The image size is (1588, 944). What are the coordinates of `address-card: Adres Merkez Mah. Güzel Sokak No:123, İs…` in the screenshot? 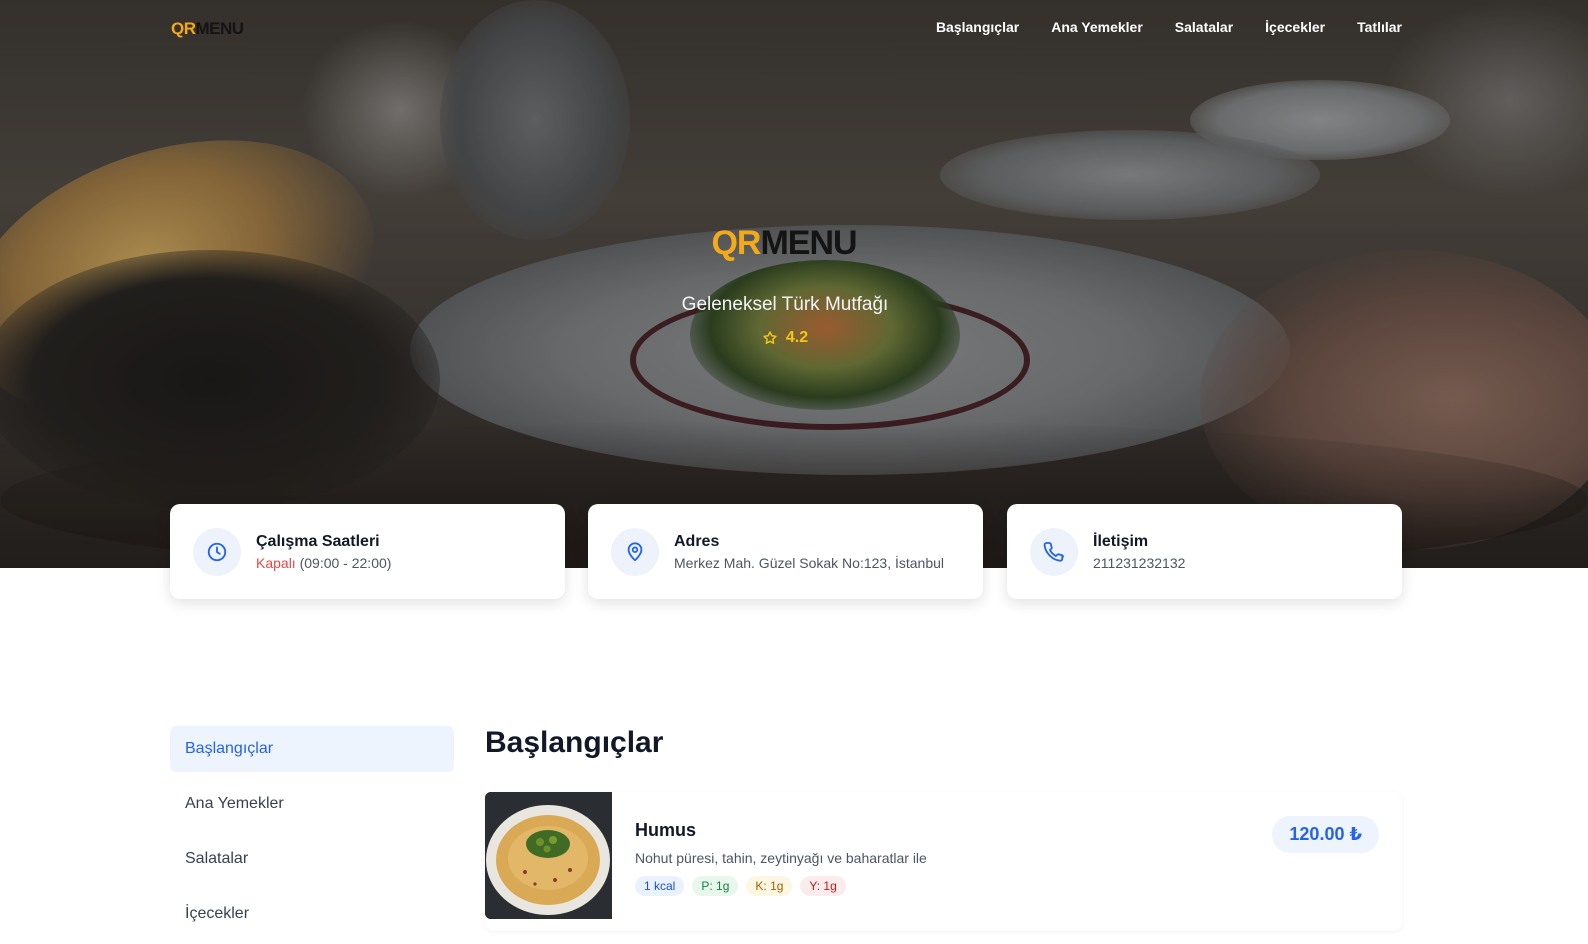 It's located at (785, 551).